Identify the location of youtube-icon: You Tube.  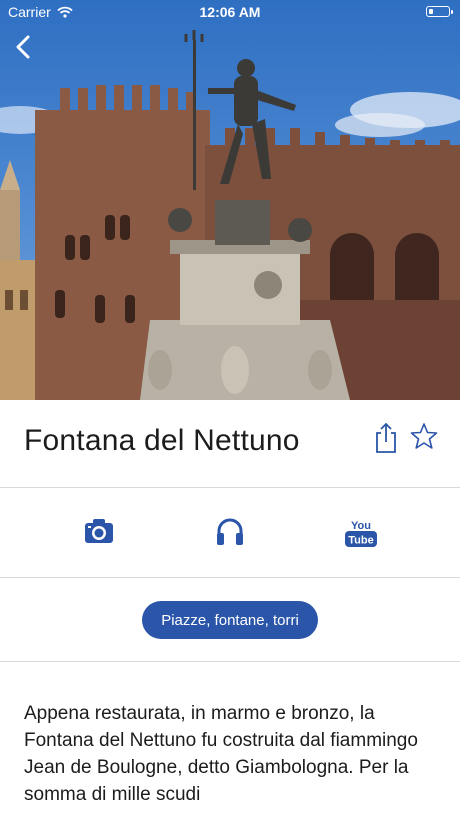
(361, 533).